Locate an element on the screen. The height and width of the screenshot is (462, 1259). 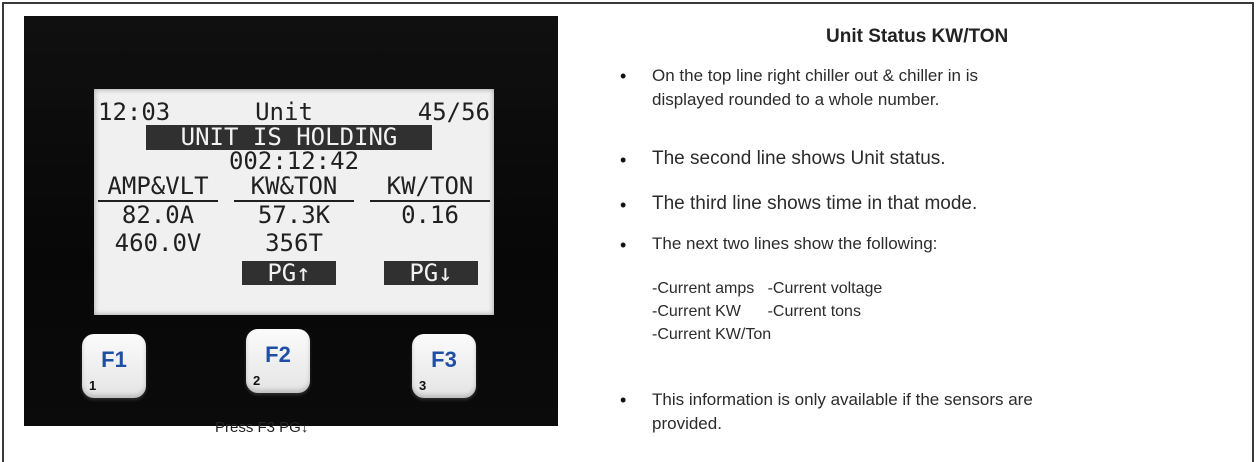
f3-key-number: 3 is located at coordinates (423, 385).